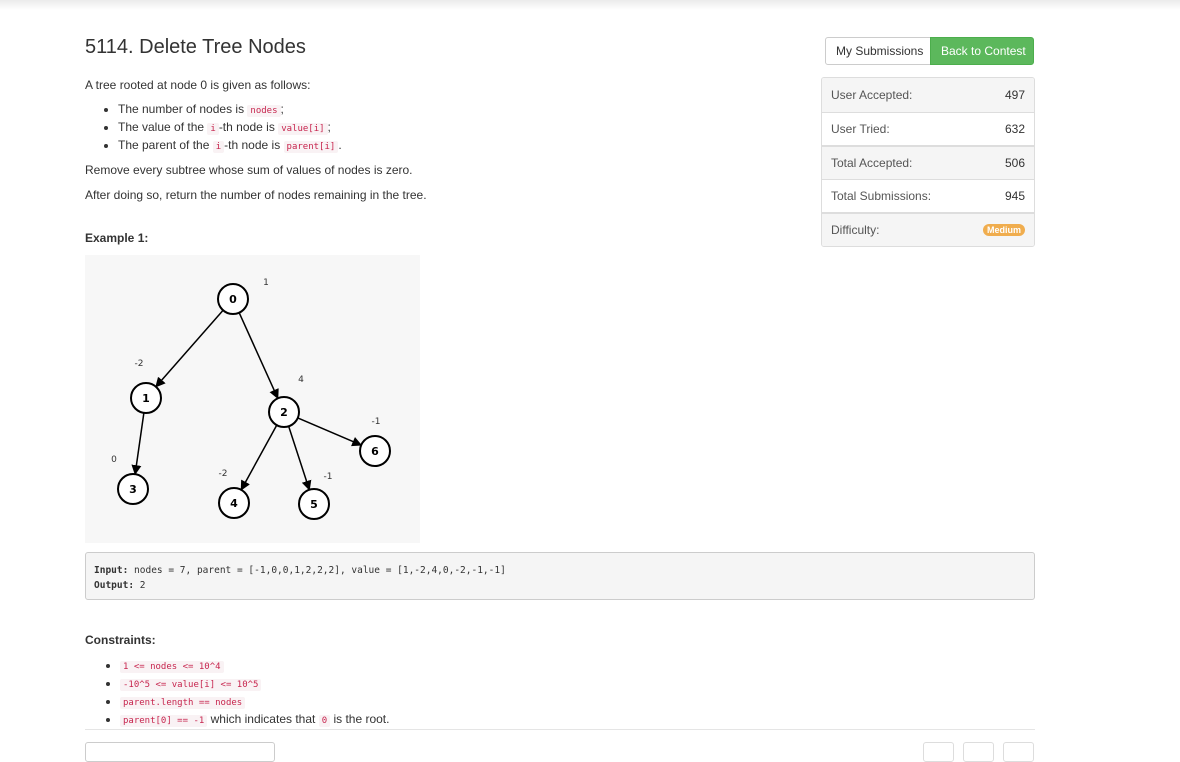 Image resolution: width=1180 pixels, height=762 pixels. What do you see at coordinates (117, 238) in the screenshot?
I see `example-heading: Example 1:` at bounding box center [117, 238].